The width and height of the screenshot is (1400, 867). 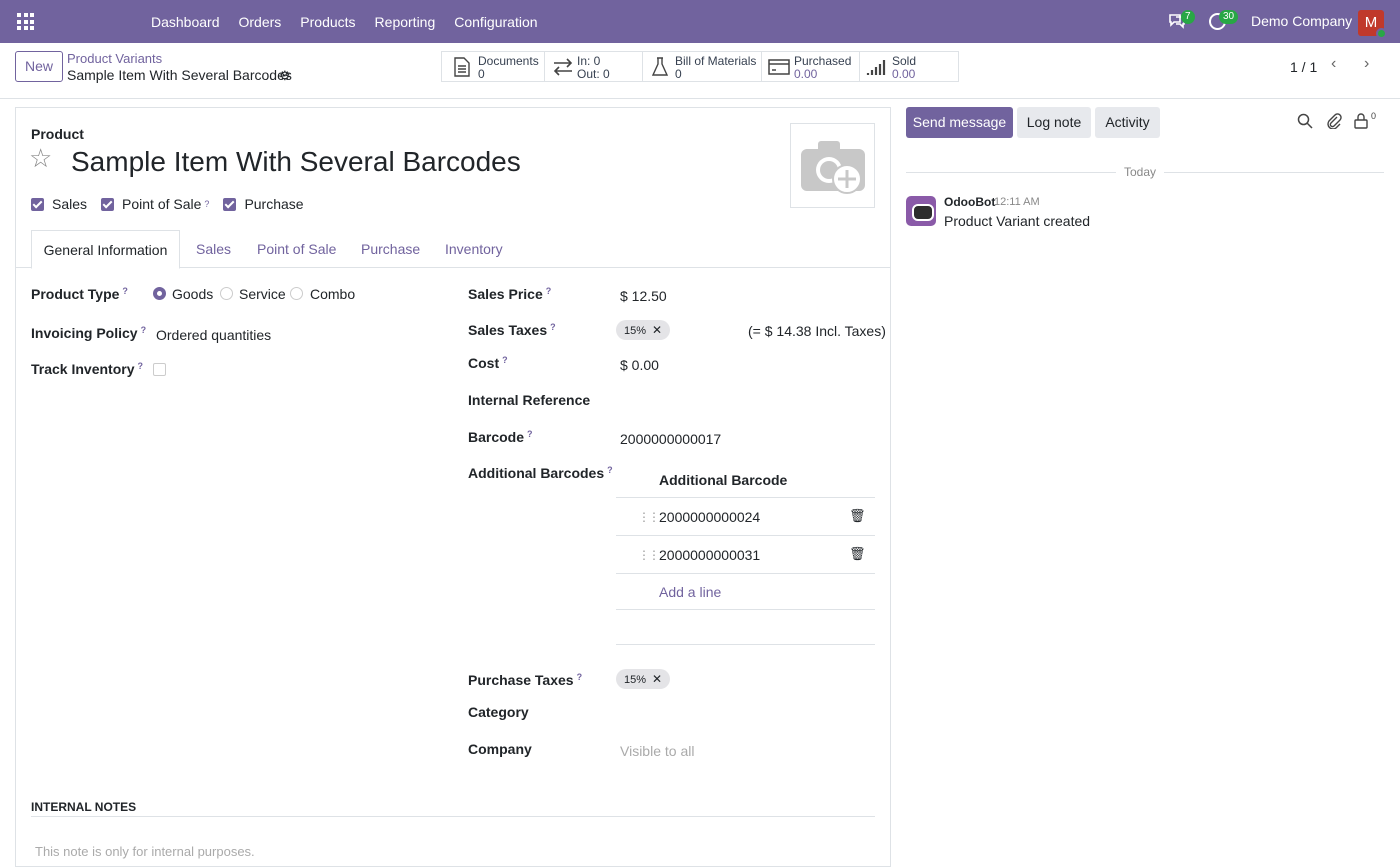 I want to click on table-row: ⋮⋮ 2000000000024 🗑, so click(x=745, y=517).